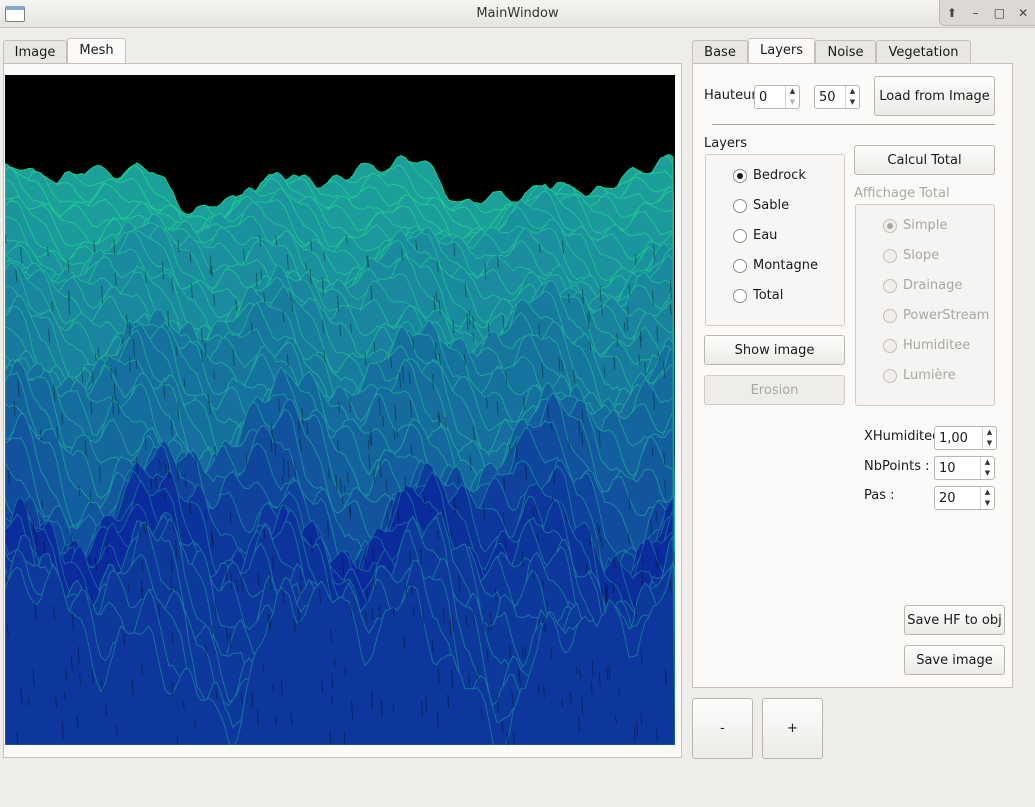  I want to click on pas-spinbox: 20 ▲ ▼, so click(964, 498).